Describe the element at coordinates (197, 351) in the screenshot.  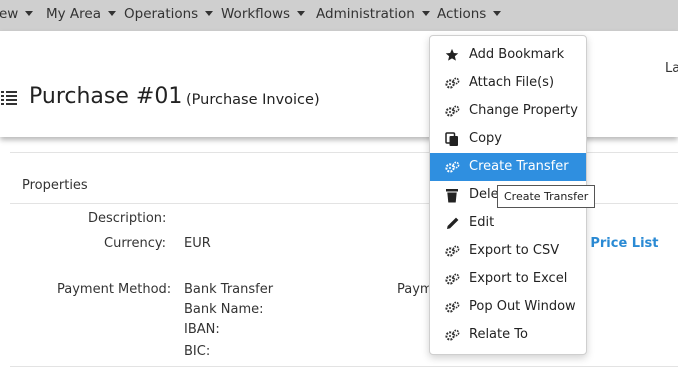
I see `bic-label: BIC:` at that location.